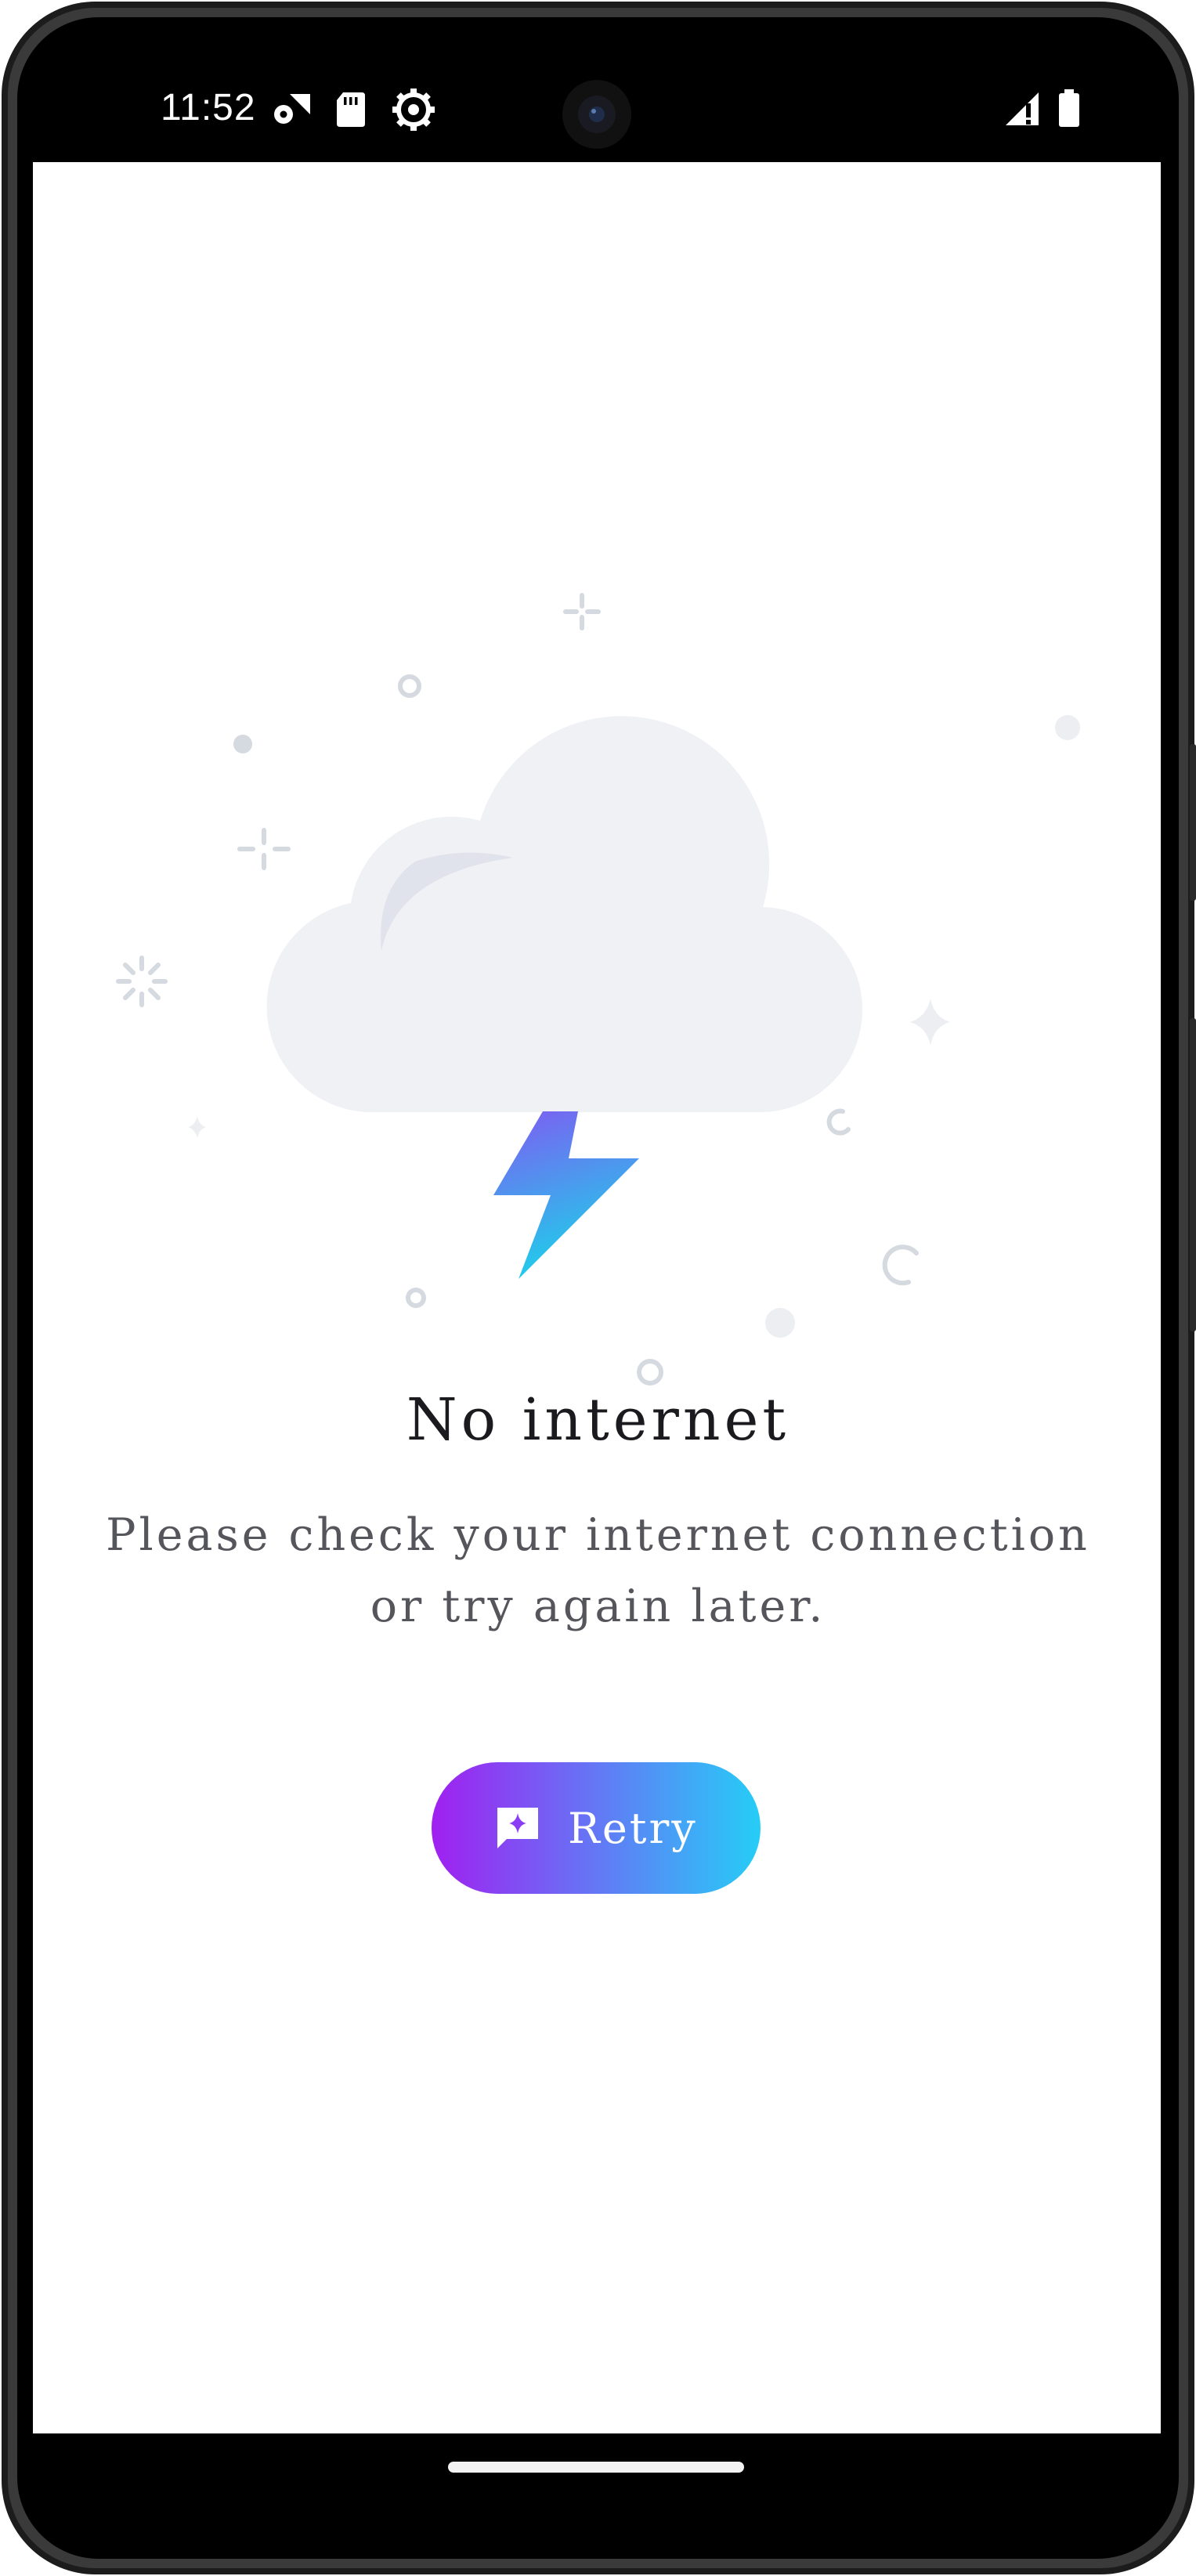  What do you see at coordinates (1069, 108) in the screenshot?
I see `battery-icon` at bounding box center [1069, 108].